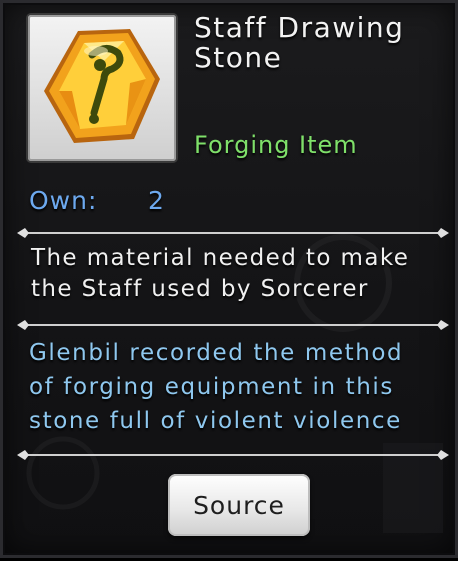 The height and width of the screenshot is (561, 458). What do you see at coordinates (215, 421) in the screenshot?
I see `lore-line3: stone full of violent violence` at bounding box center [215, 421].